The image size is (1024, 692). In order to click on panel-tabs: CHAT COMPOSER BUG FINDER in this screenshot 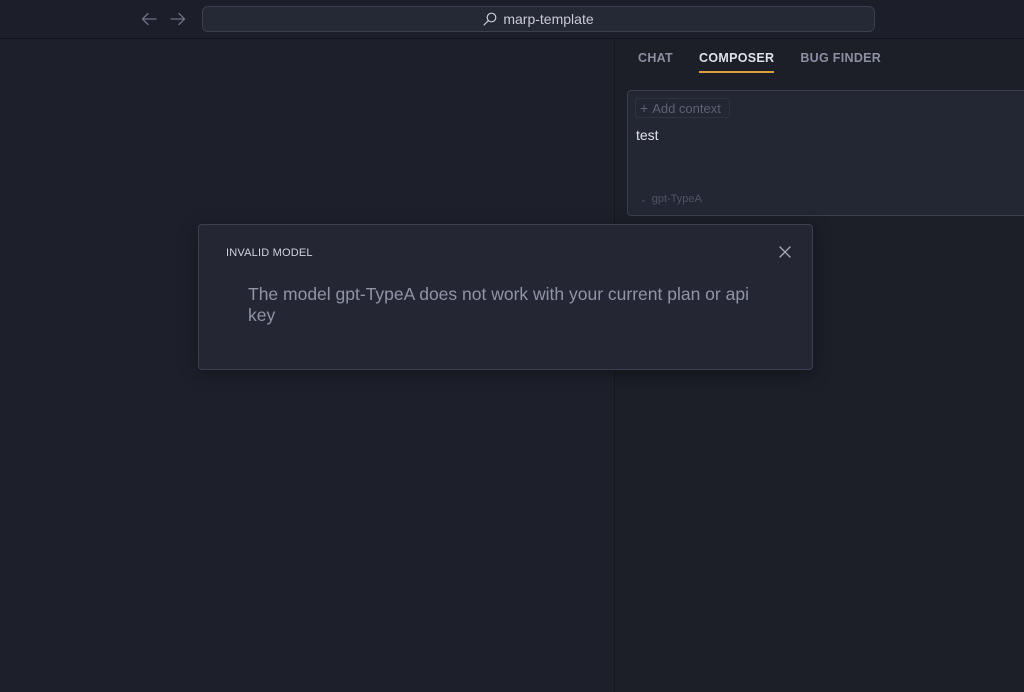, I will do `click(772, 62)`.